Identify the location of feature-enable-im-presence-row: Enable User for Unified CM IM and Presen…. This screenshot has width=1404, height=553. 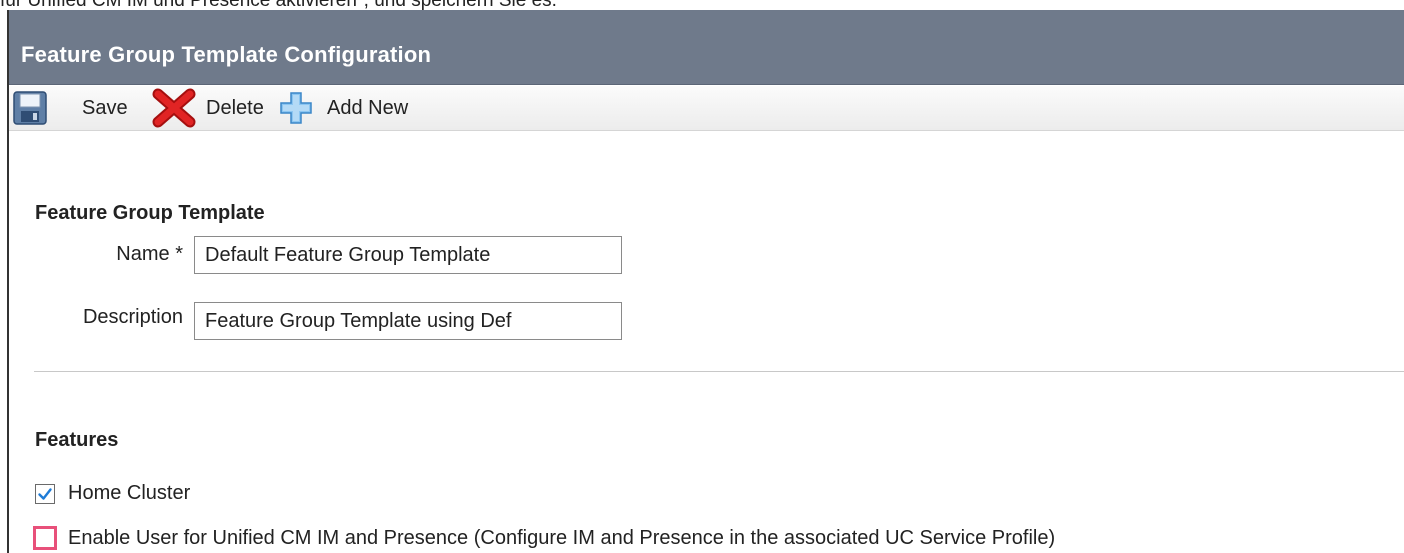
(544, 538).